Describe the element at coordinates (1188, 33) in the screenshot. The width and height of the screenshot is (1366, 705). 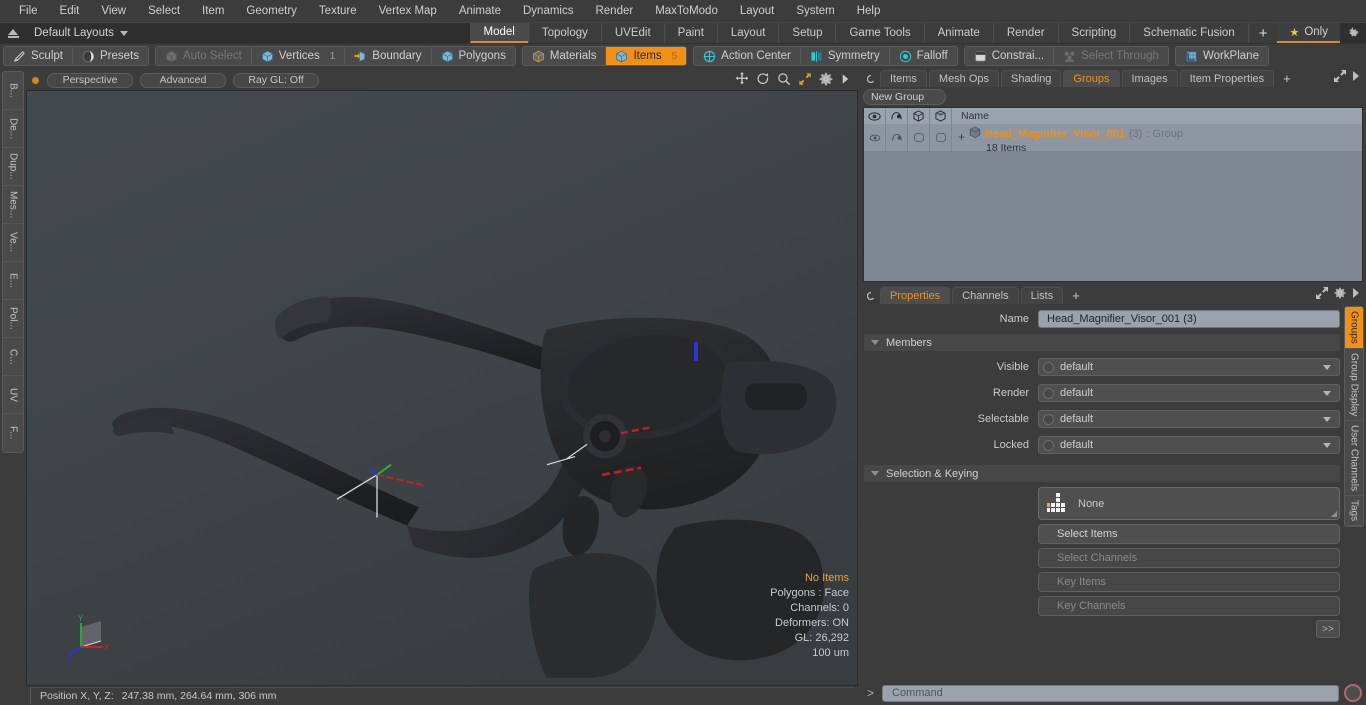
I see `layout-tab-schematic-fusion: Schematic Fusion` at that location.